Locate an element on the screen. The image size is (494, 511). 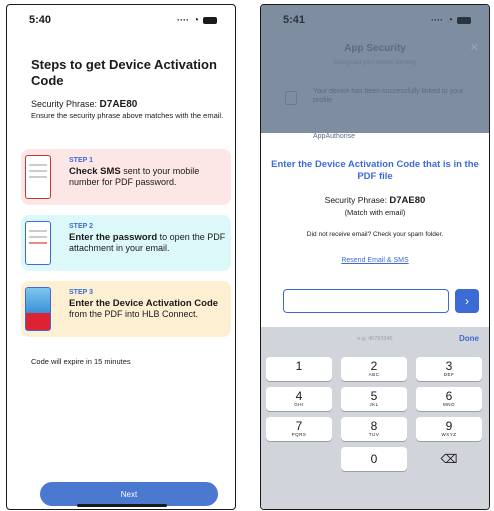
resend-link: Resend Email & SMS is located at coordinates (375, 260).